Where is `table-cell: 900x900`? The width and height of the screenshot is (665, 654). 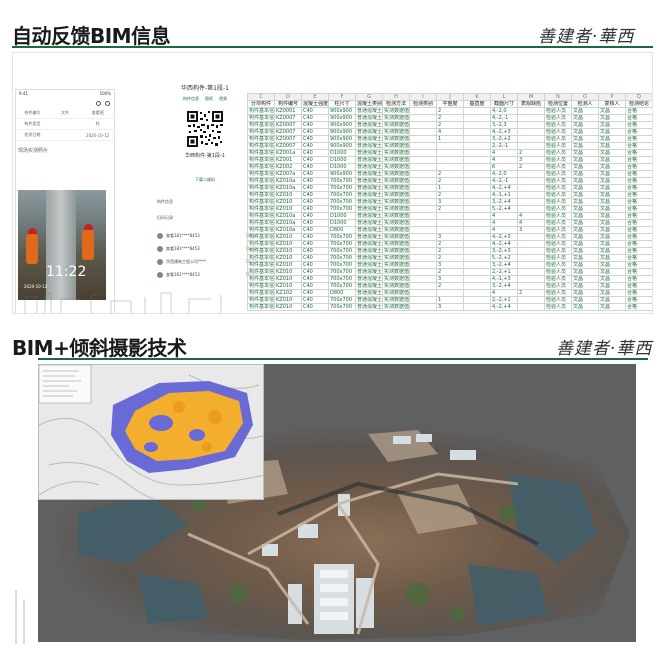
table-cell: 900x900 is located at coordinates (342, 132).